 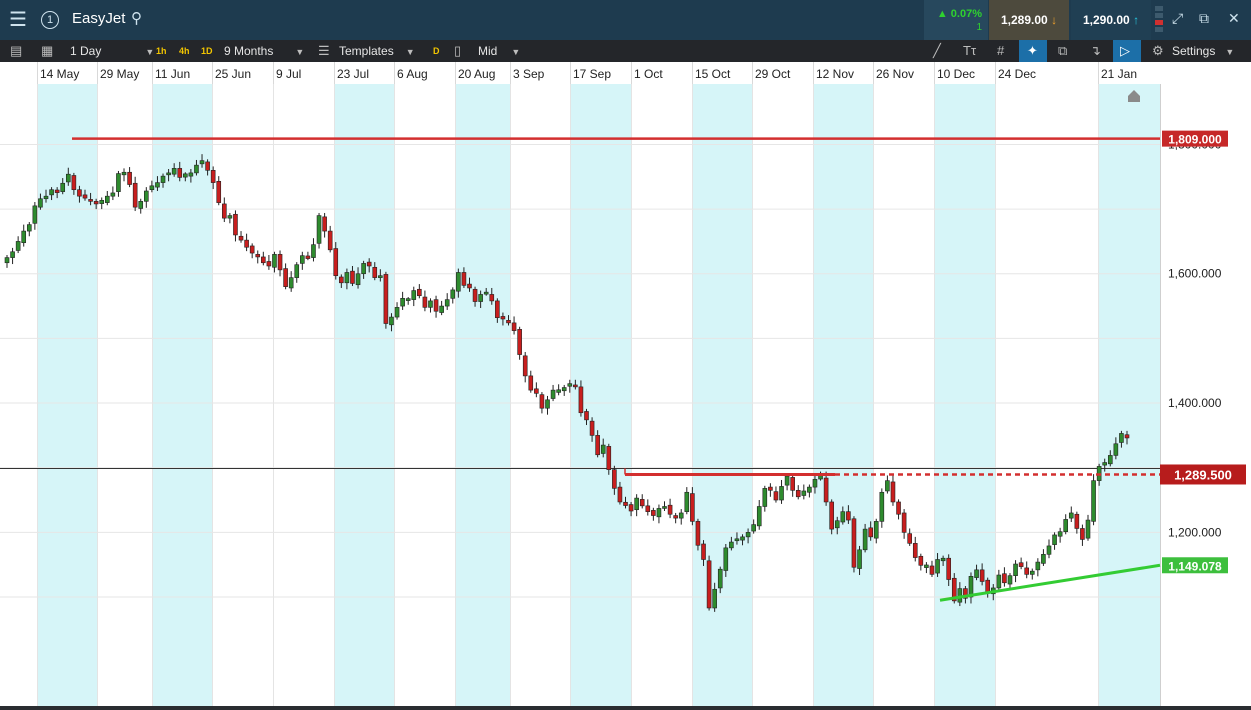 I want to click on date-tick-label: 29 Oct, so click(x=773, y=74).